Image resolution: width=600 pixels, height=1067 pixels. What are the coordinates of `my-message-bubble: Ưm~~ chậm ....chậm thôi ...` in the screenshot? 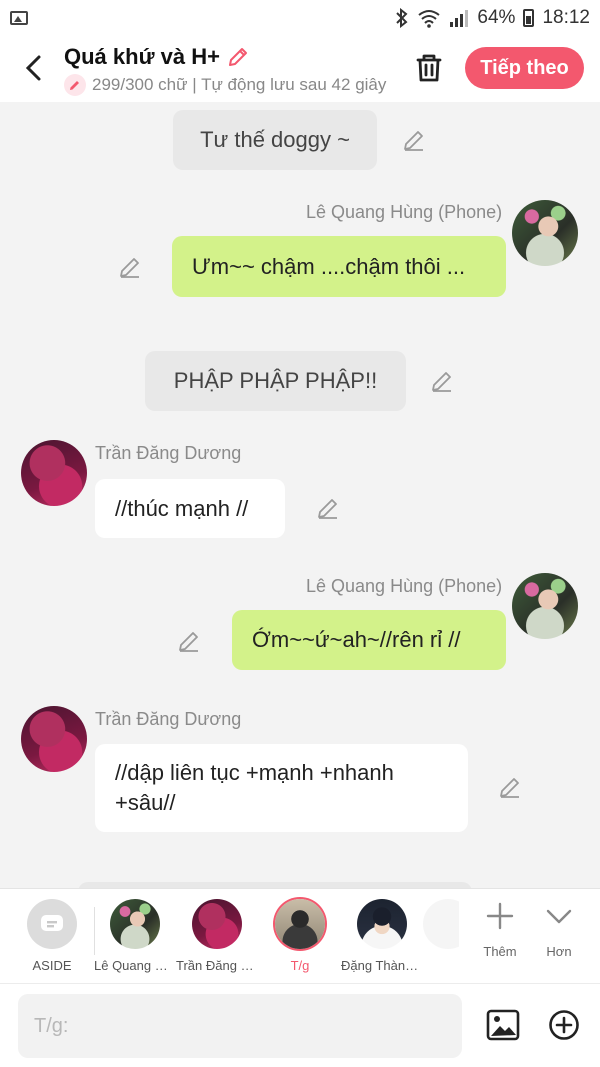 It's located at (339, 266).